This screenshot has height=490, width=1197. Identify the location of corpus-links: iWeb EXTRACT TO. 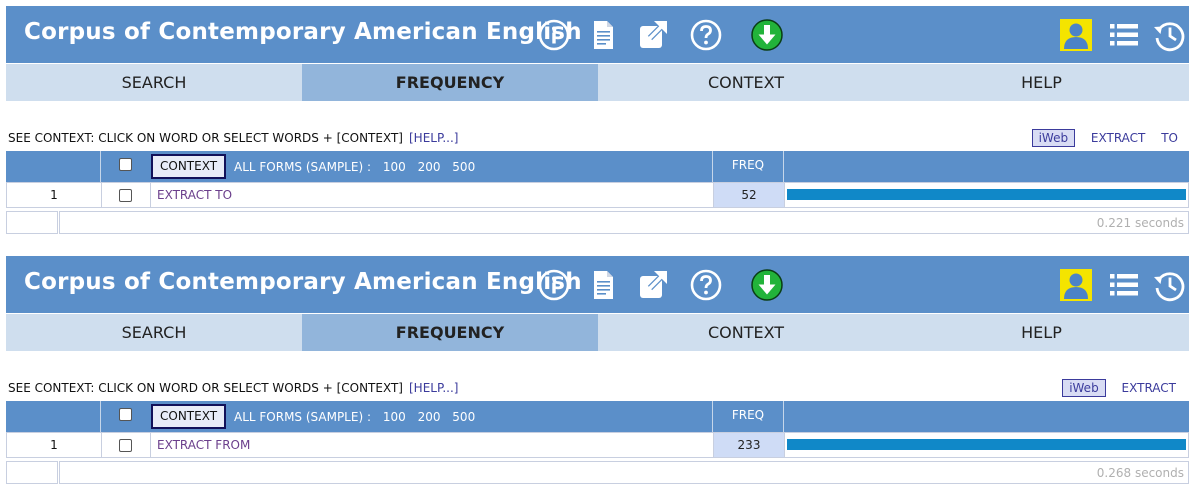
(1104, 138).